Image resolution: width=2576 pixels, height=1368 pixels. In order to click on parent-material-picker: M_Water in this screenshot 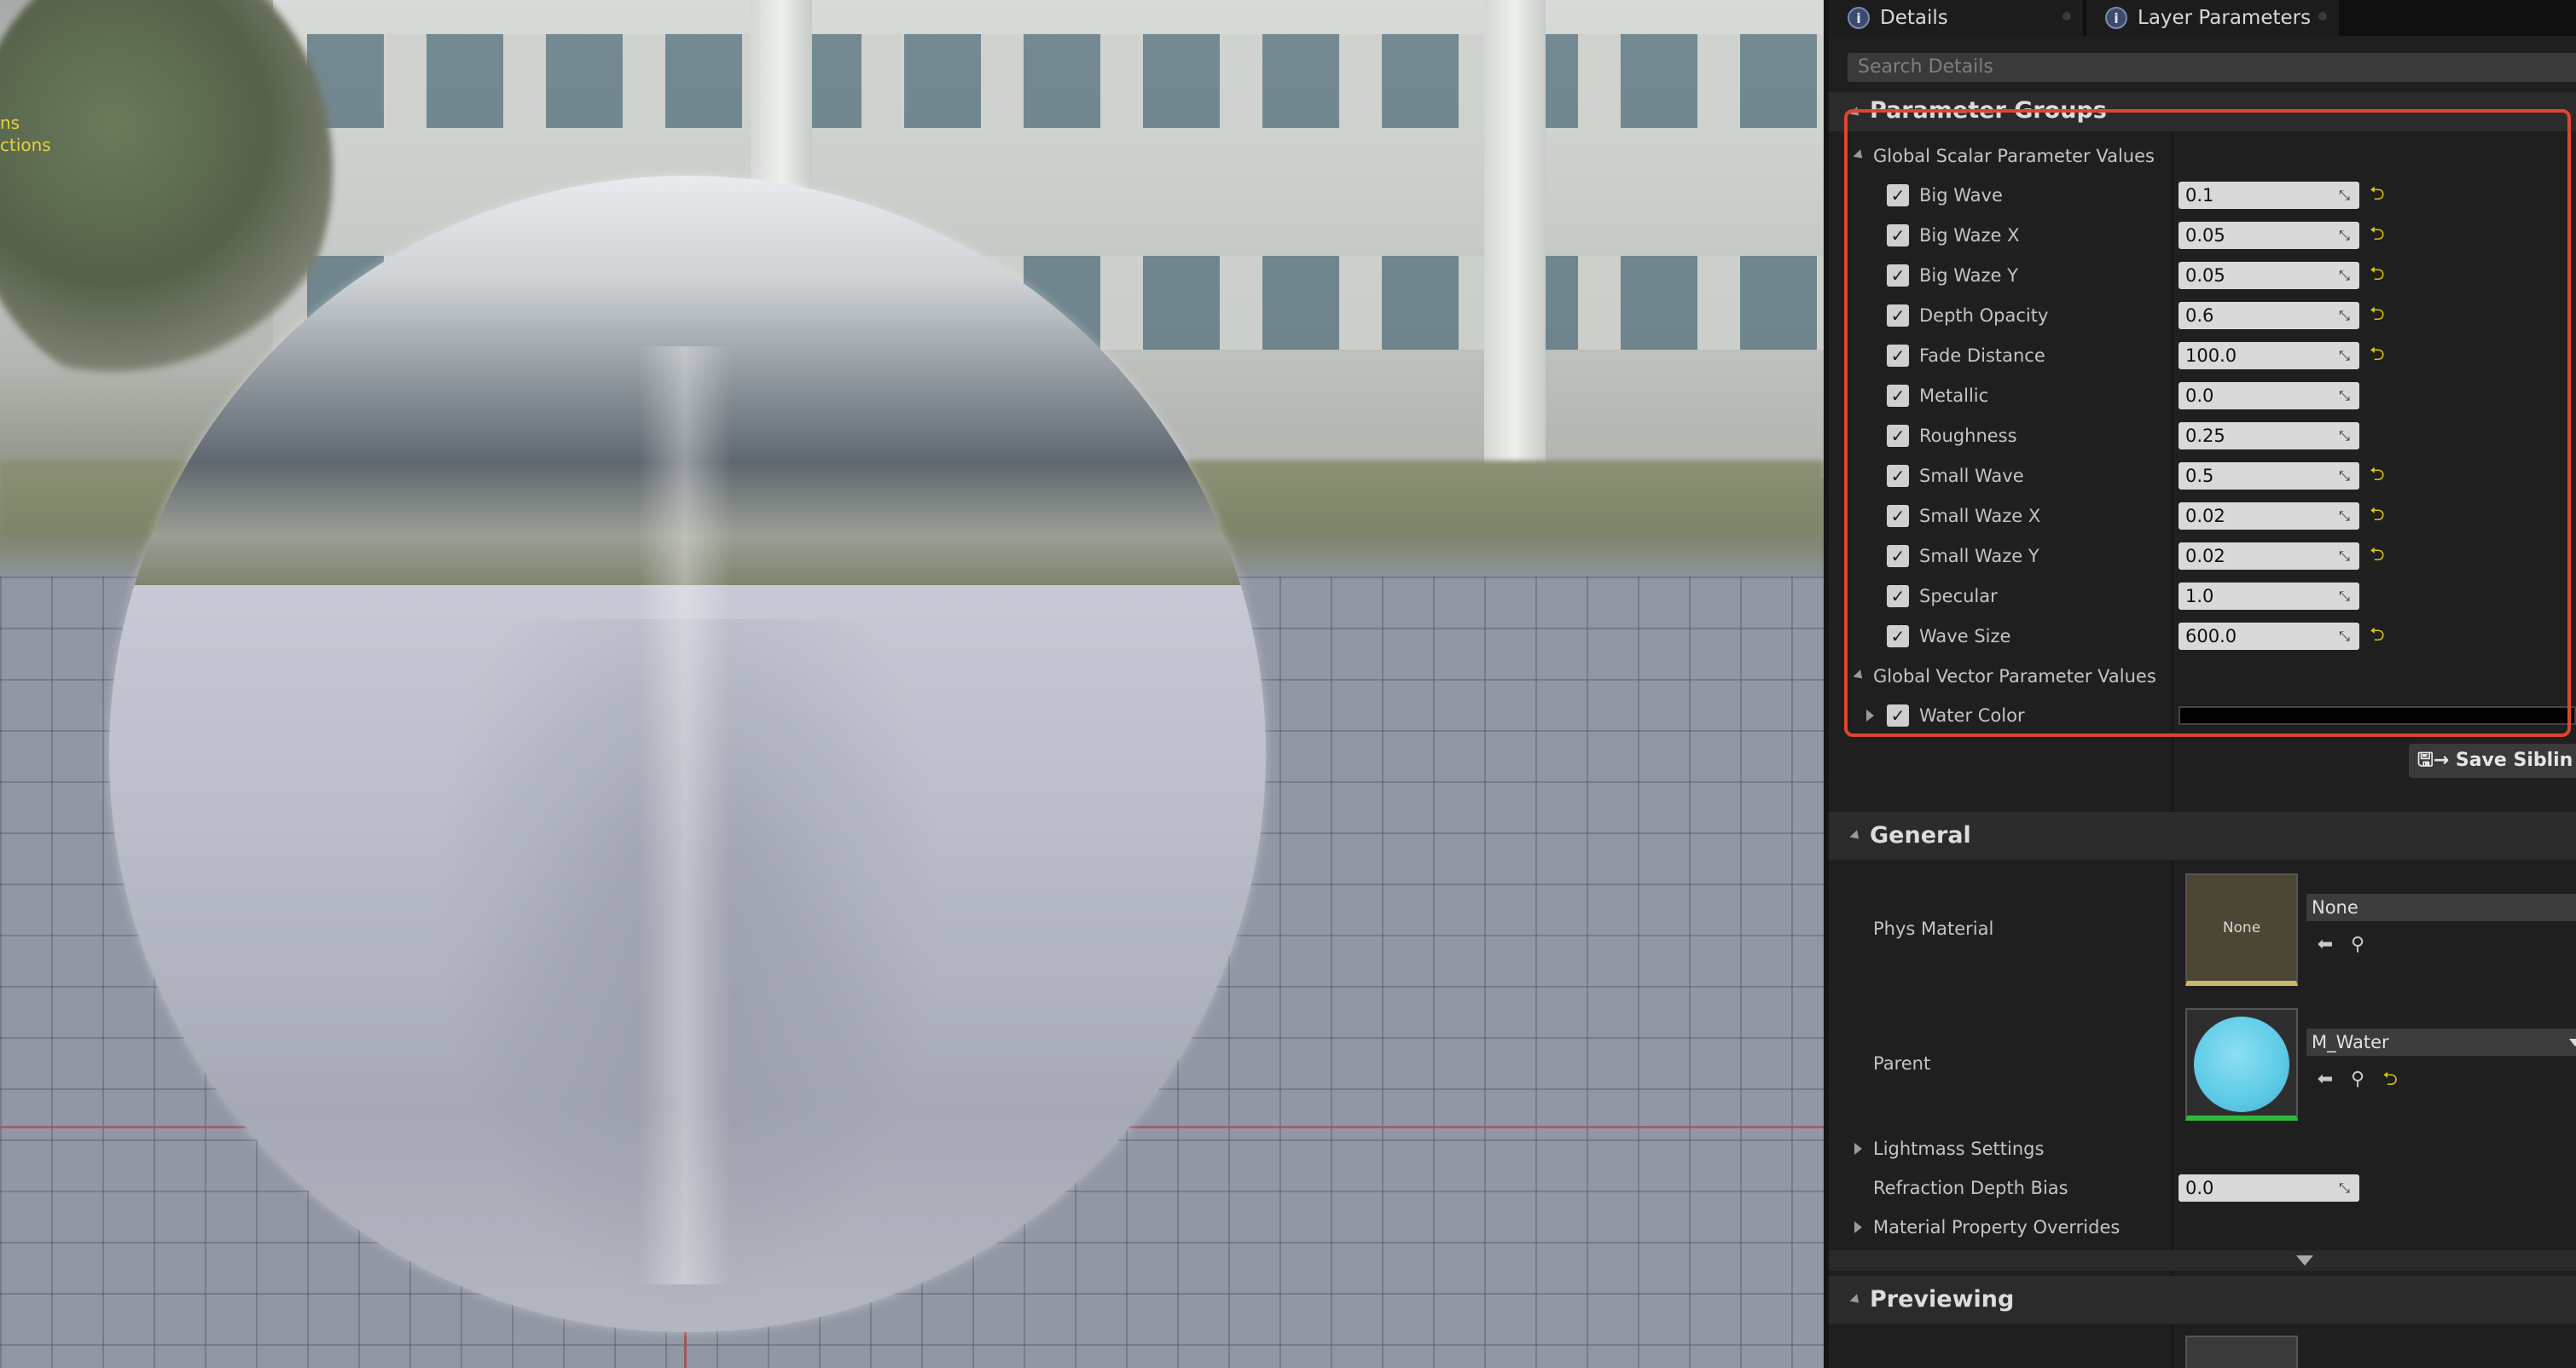, I will do `click(2441, 1042)`.